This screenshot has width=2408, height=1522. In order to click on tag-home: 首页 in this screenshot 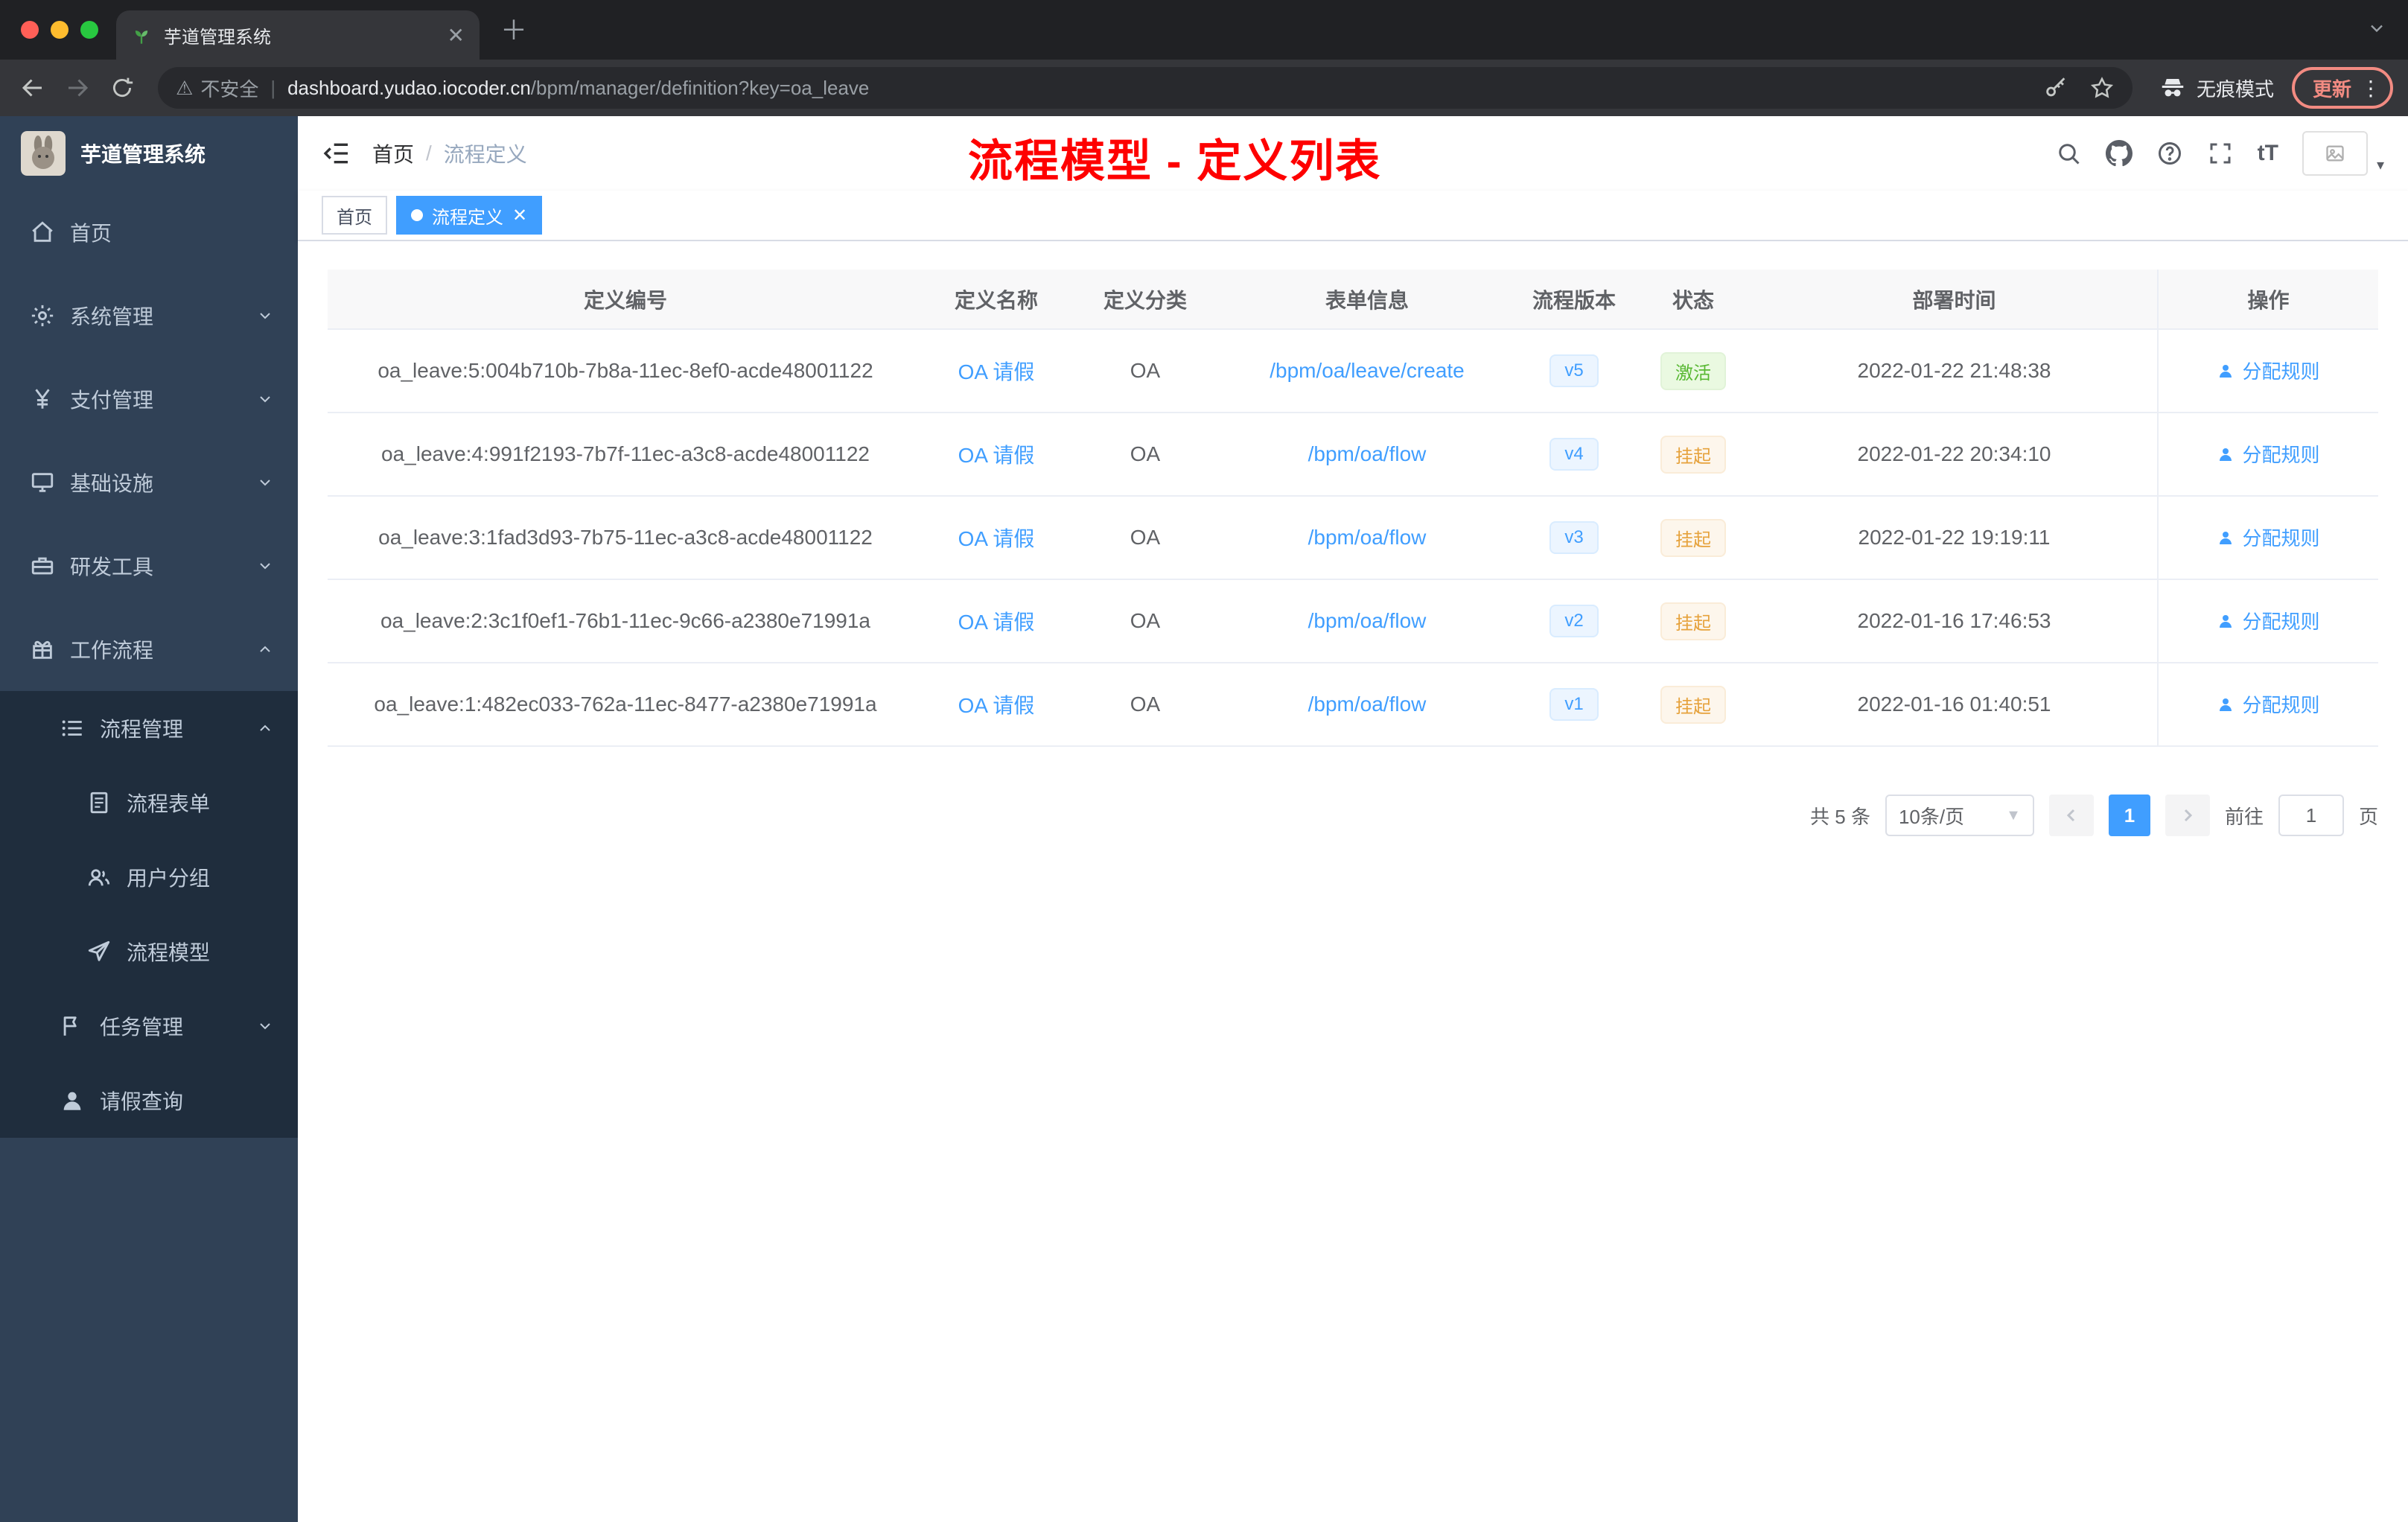, I will do `click(354, 215)`.